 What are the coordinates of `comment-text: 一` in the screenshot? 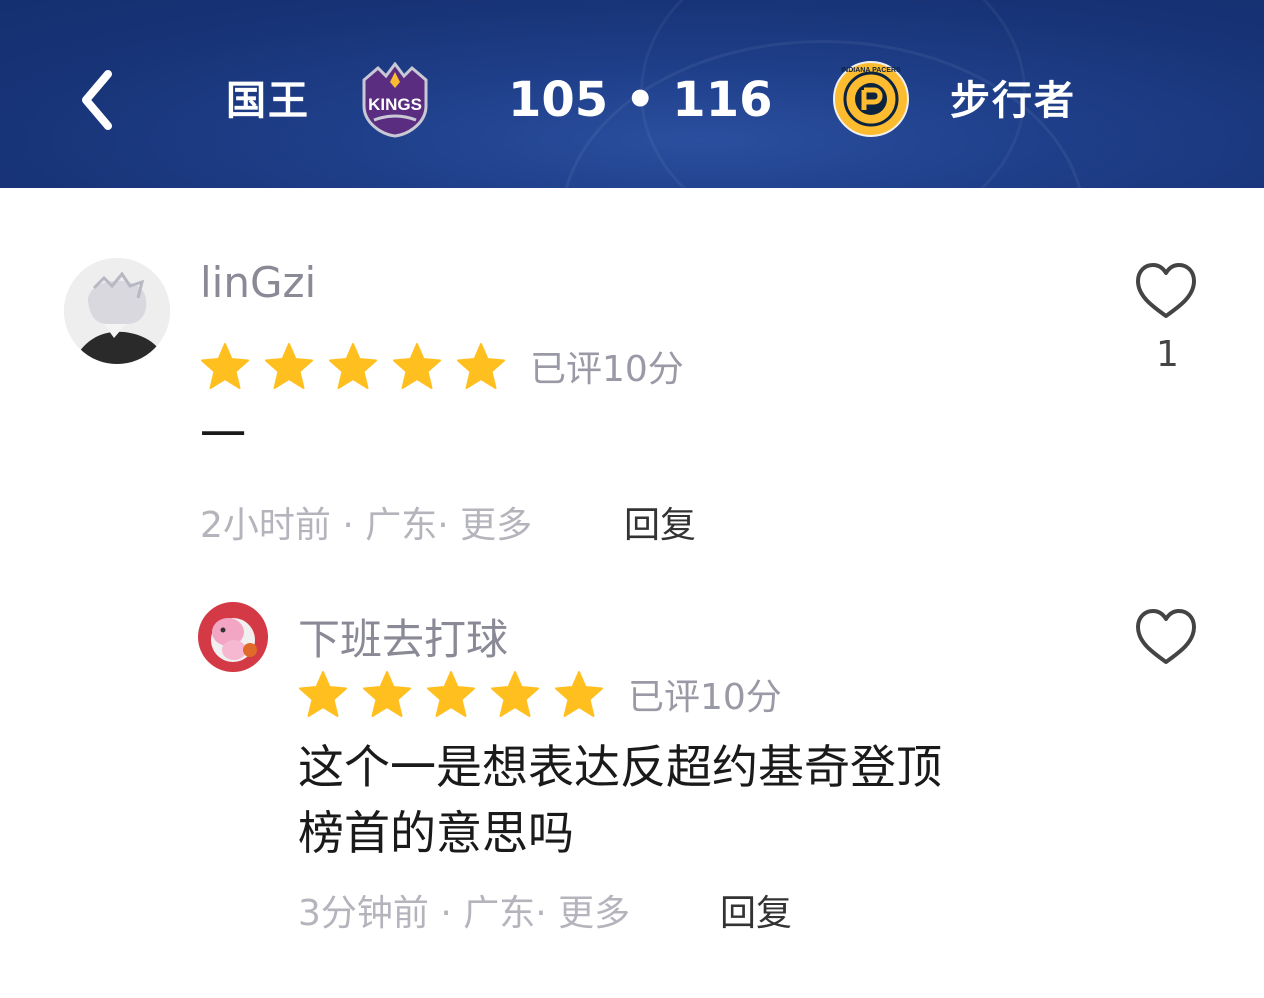 It's located at (223, 435).